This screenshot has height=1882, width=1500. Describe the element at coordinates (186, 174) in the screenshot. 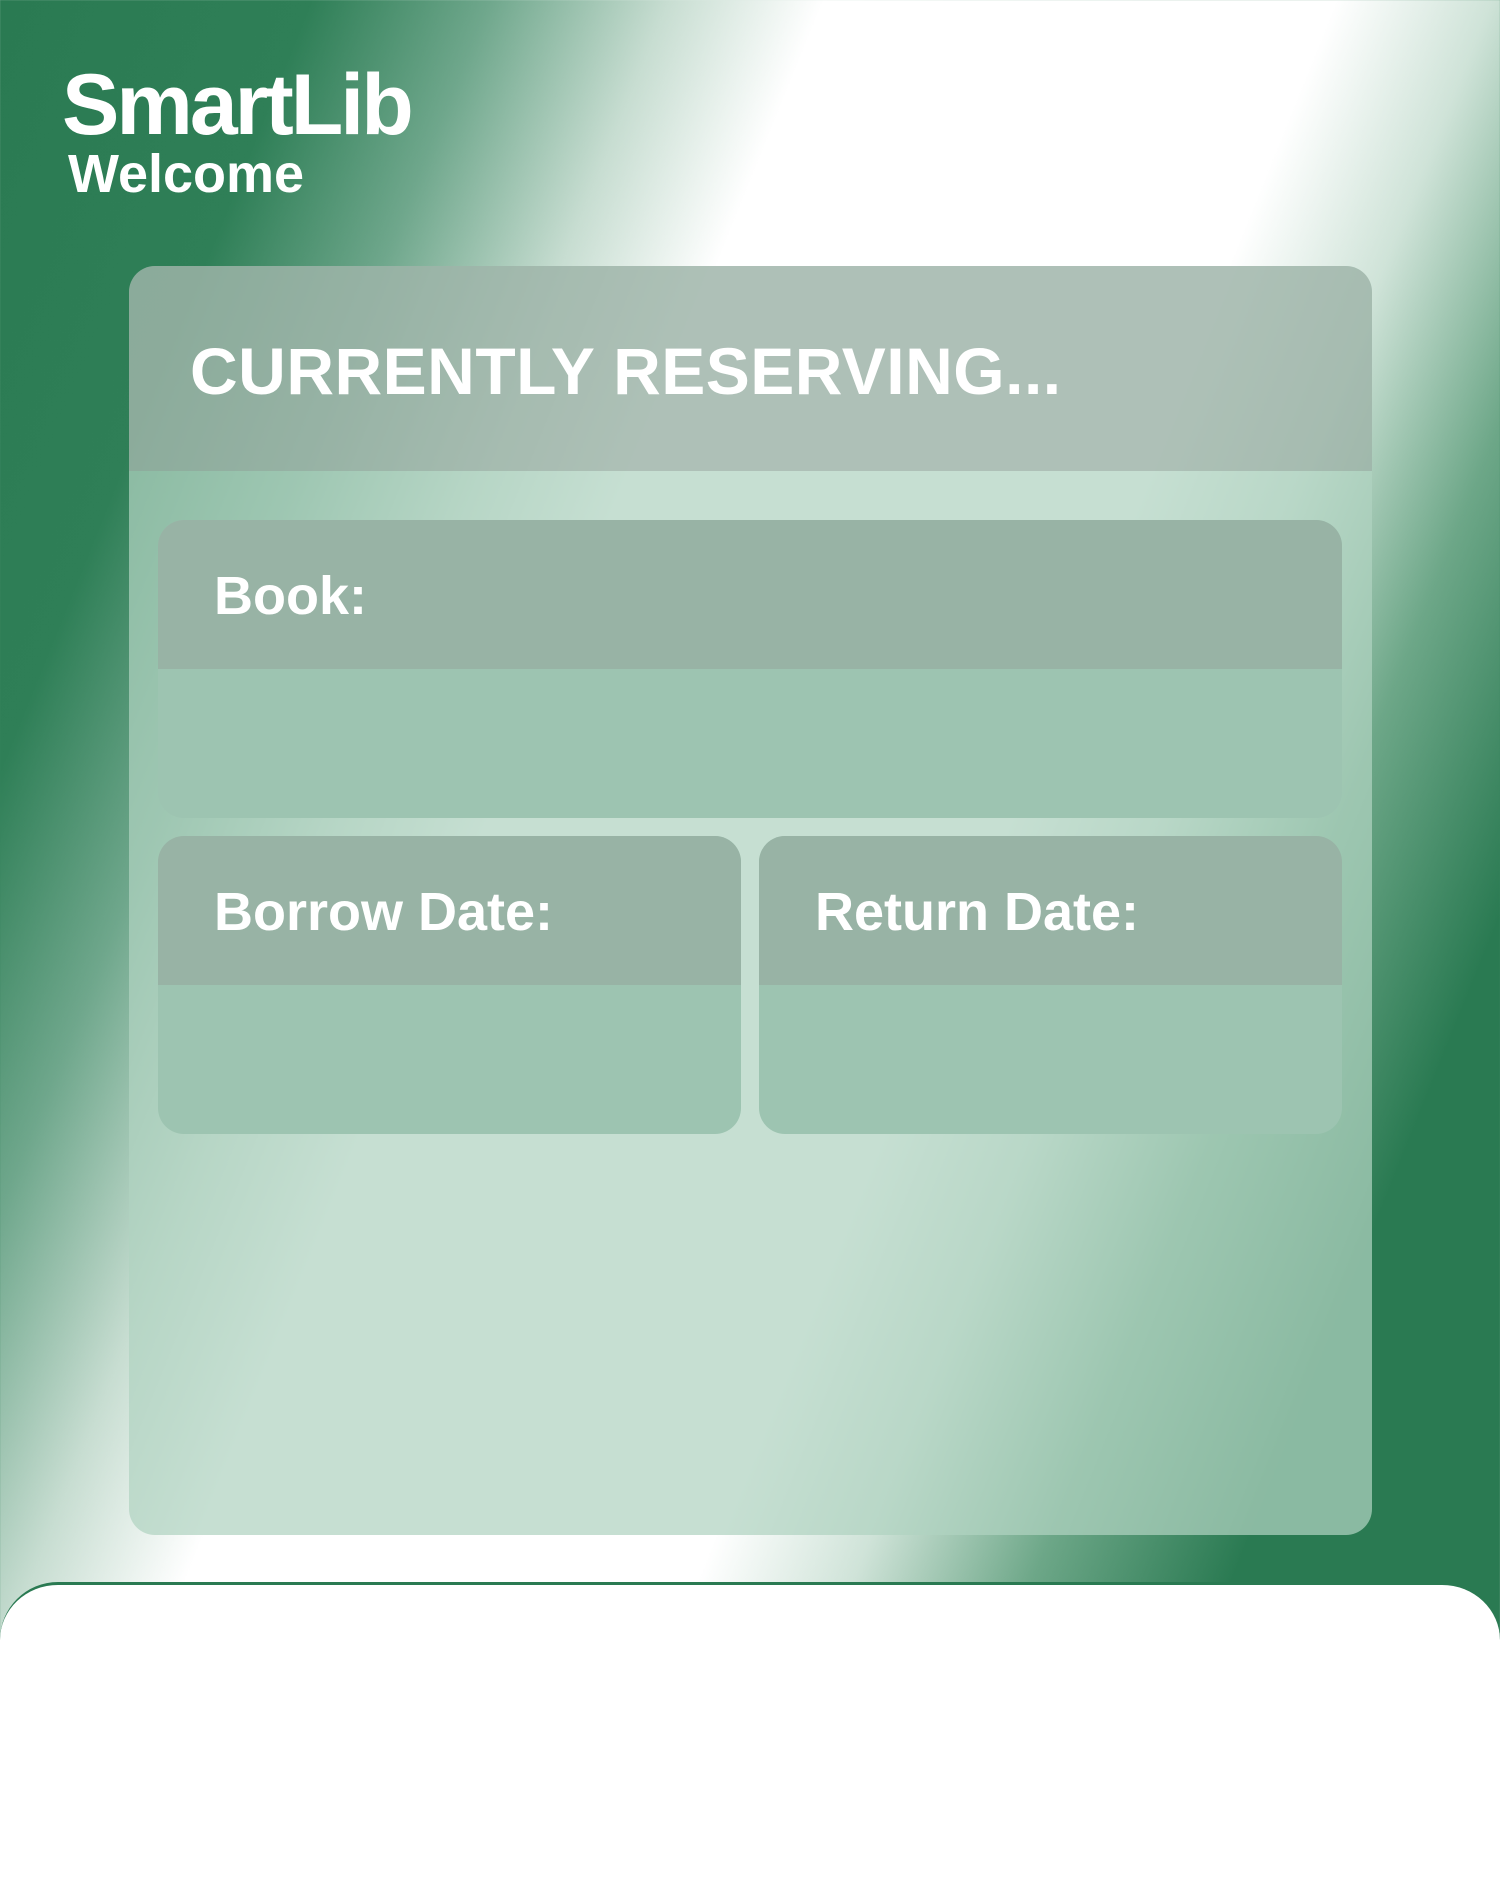

I see `welcome-text: Welcome` at that location.